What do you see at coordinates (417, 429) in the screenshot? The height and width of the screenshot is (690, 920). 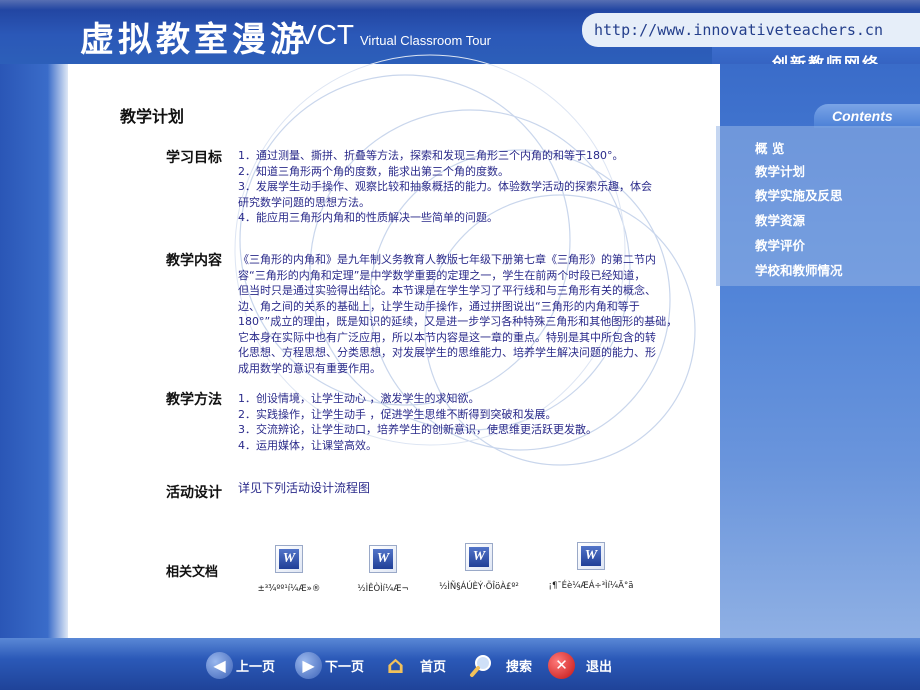 I see `methods-line: 3．交流辨论，让学生动口，培养学生的创新意识，使思维更活跃更发散。` at bounding box center [417, 429].